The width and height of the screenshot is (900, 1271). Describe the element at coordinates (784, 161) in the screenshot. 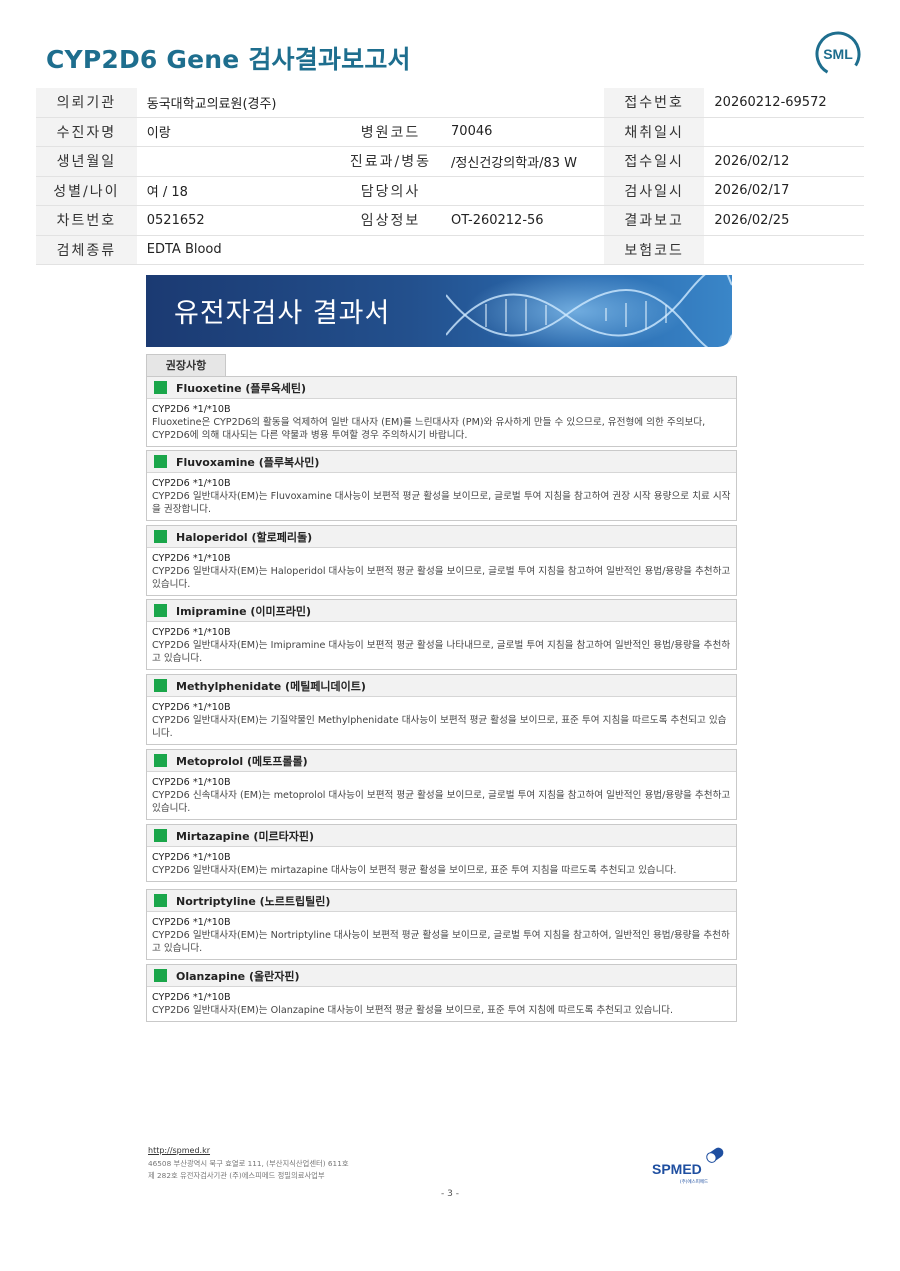

I see `info-value-v3: 2026/02/12` at that location.